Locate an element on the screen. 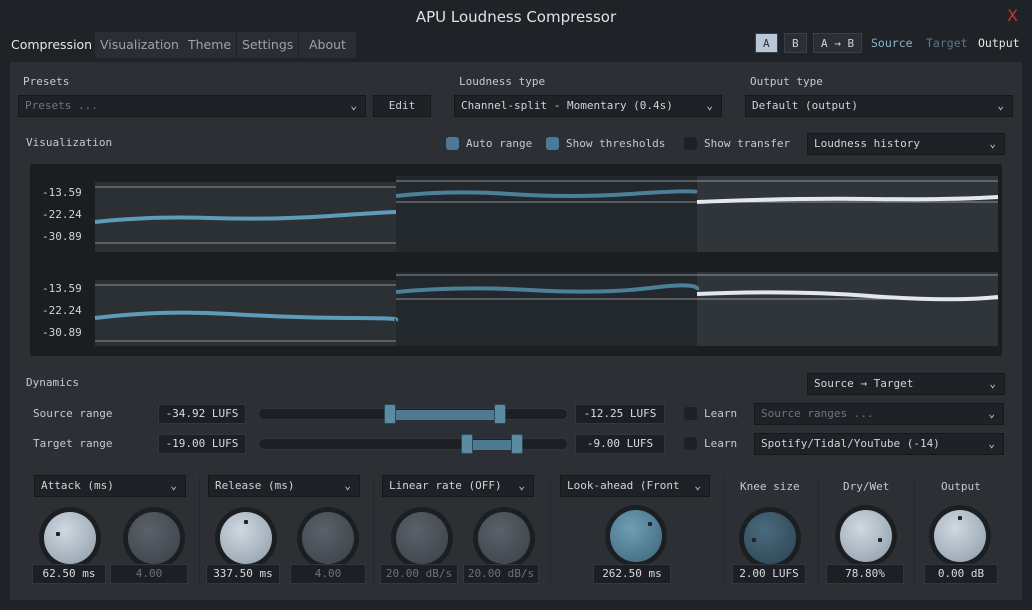  linear-rate-label: Linear rate (OFF) is located at coordinates (445, 485).